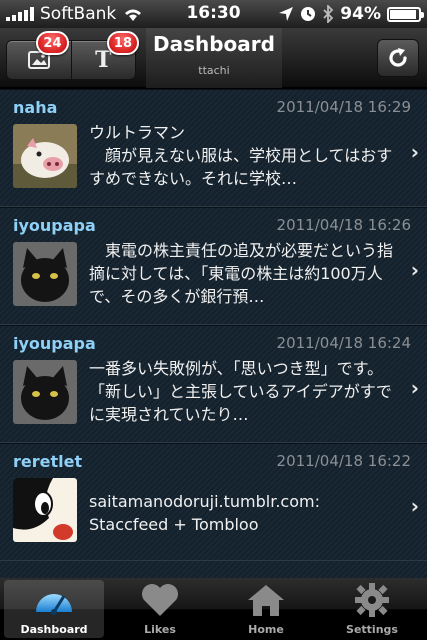 The height and width of the screenshot is (640, 427). Describe the element at coordinates (214, 44) in the screenshot. I see `page-title: Dashboard` at that location.